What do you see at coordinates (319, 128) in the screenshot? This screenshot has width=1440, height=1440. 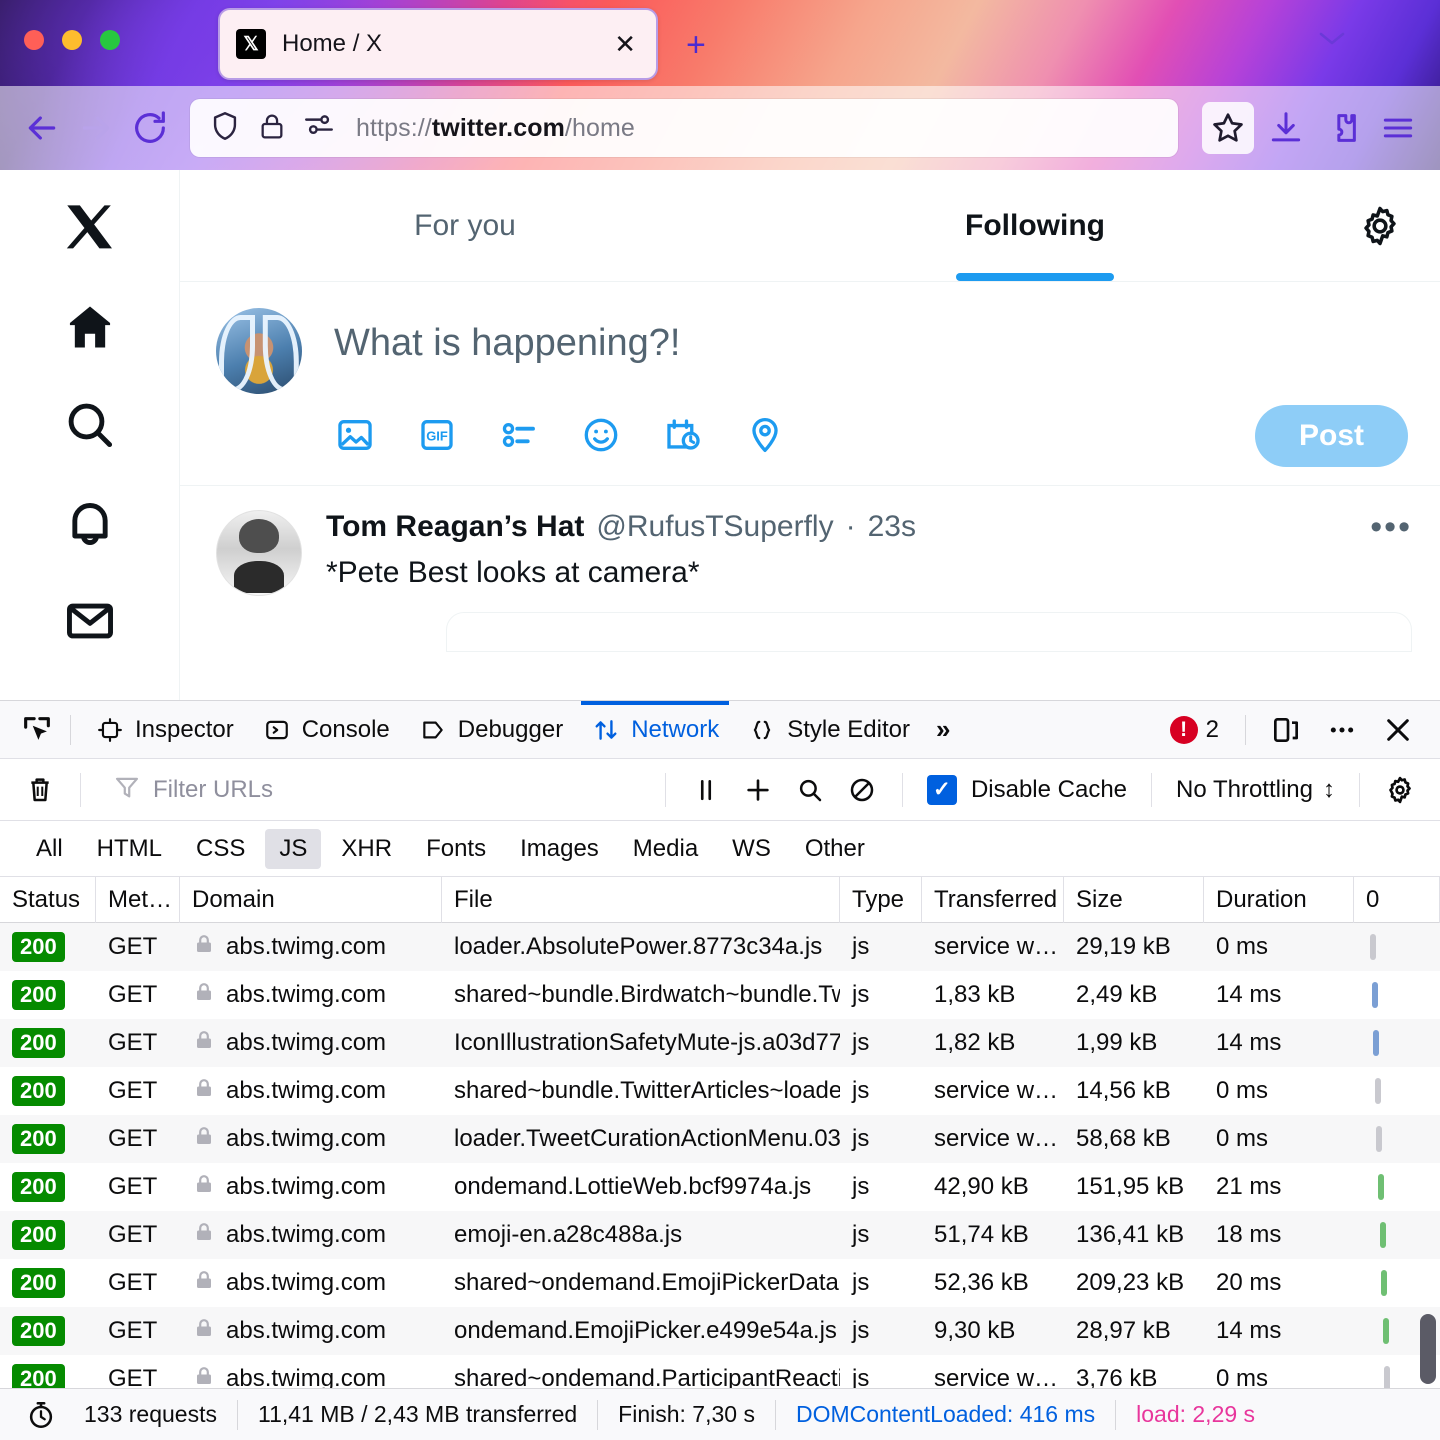 I see `tracking-protection-settings-icon` at bounding box center [319, 128].